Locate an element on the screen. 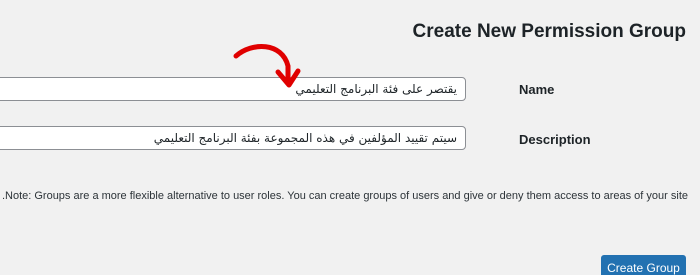 The width and height of the screenshot is (700, 275). name-label: Name is located at coordinates (537, 89).